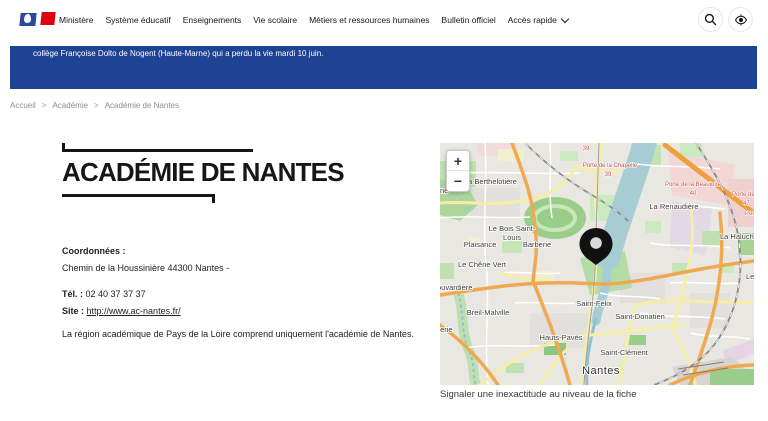 This screenshot has height=421, width=768. Describe the element at coordinates (693, 185) in the screenshot. I see `label-porte-beaujoire: Porte de la Beaujoire` at that location.